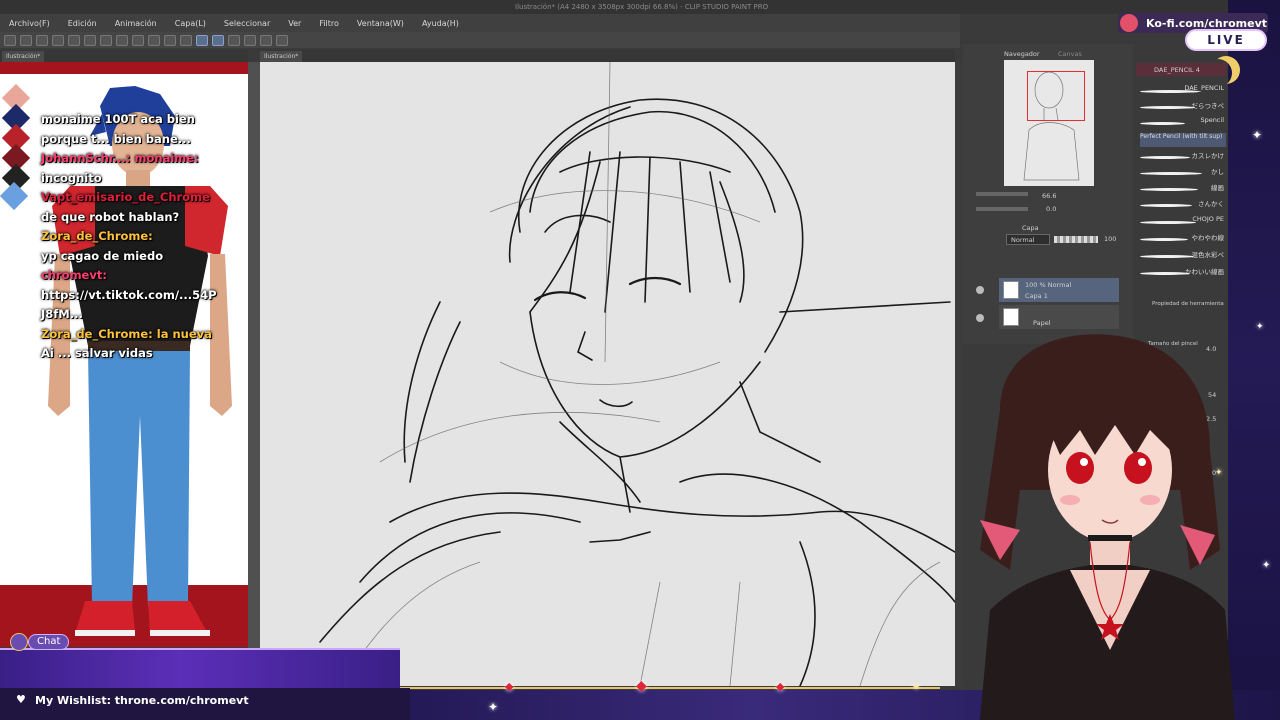  Describe the element at coordinates (1030, 228) in the screenshot. I see `layer-panel-tab: Capa` at that location.